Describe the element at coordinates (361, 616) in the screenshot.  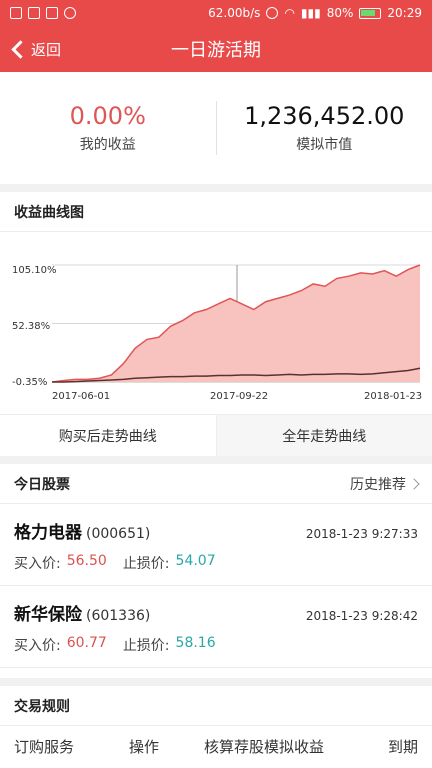
I see `stock-time: 2018-1-23 9:28:42` at that location.